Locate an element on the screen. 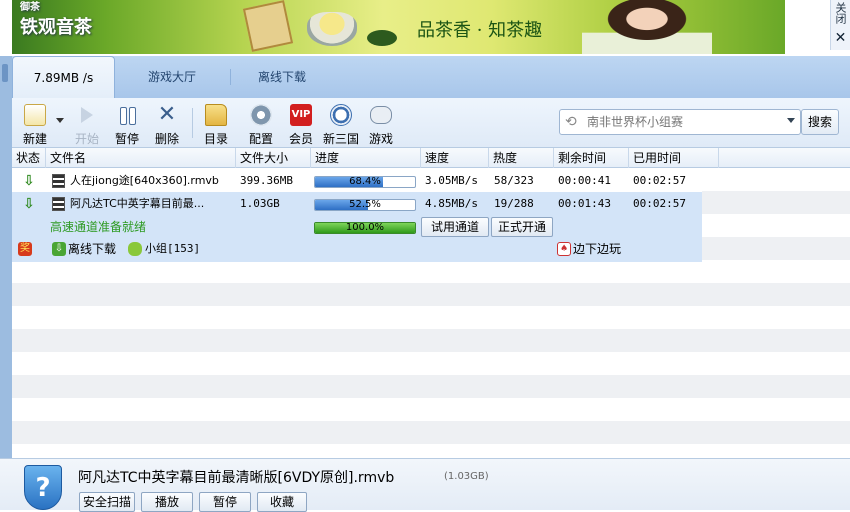  selected-file-size: (1.03GB) is located at coordinates (466, 476).